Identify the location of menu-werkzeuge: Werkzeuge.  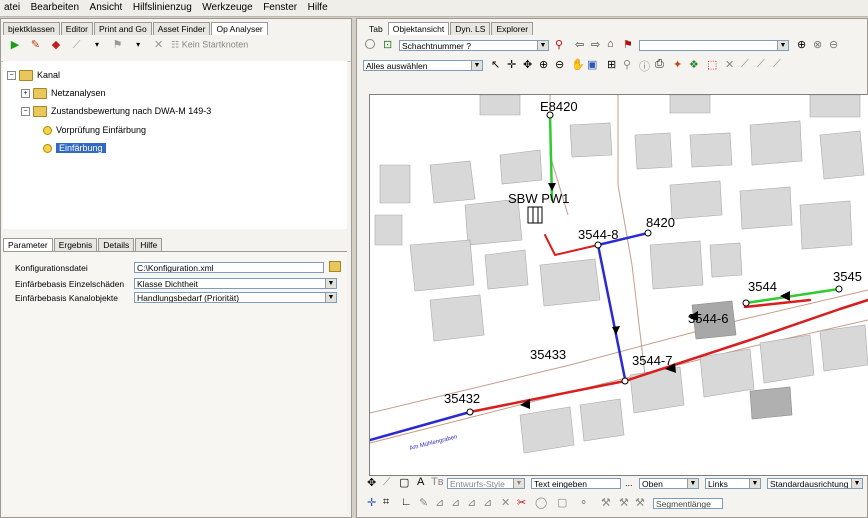
(227, 6).